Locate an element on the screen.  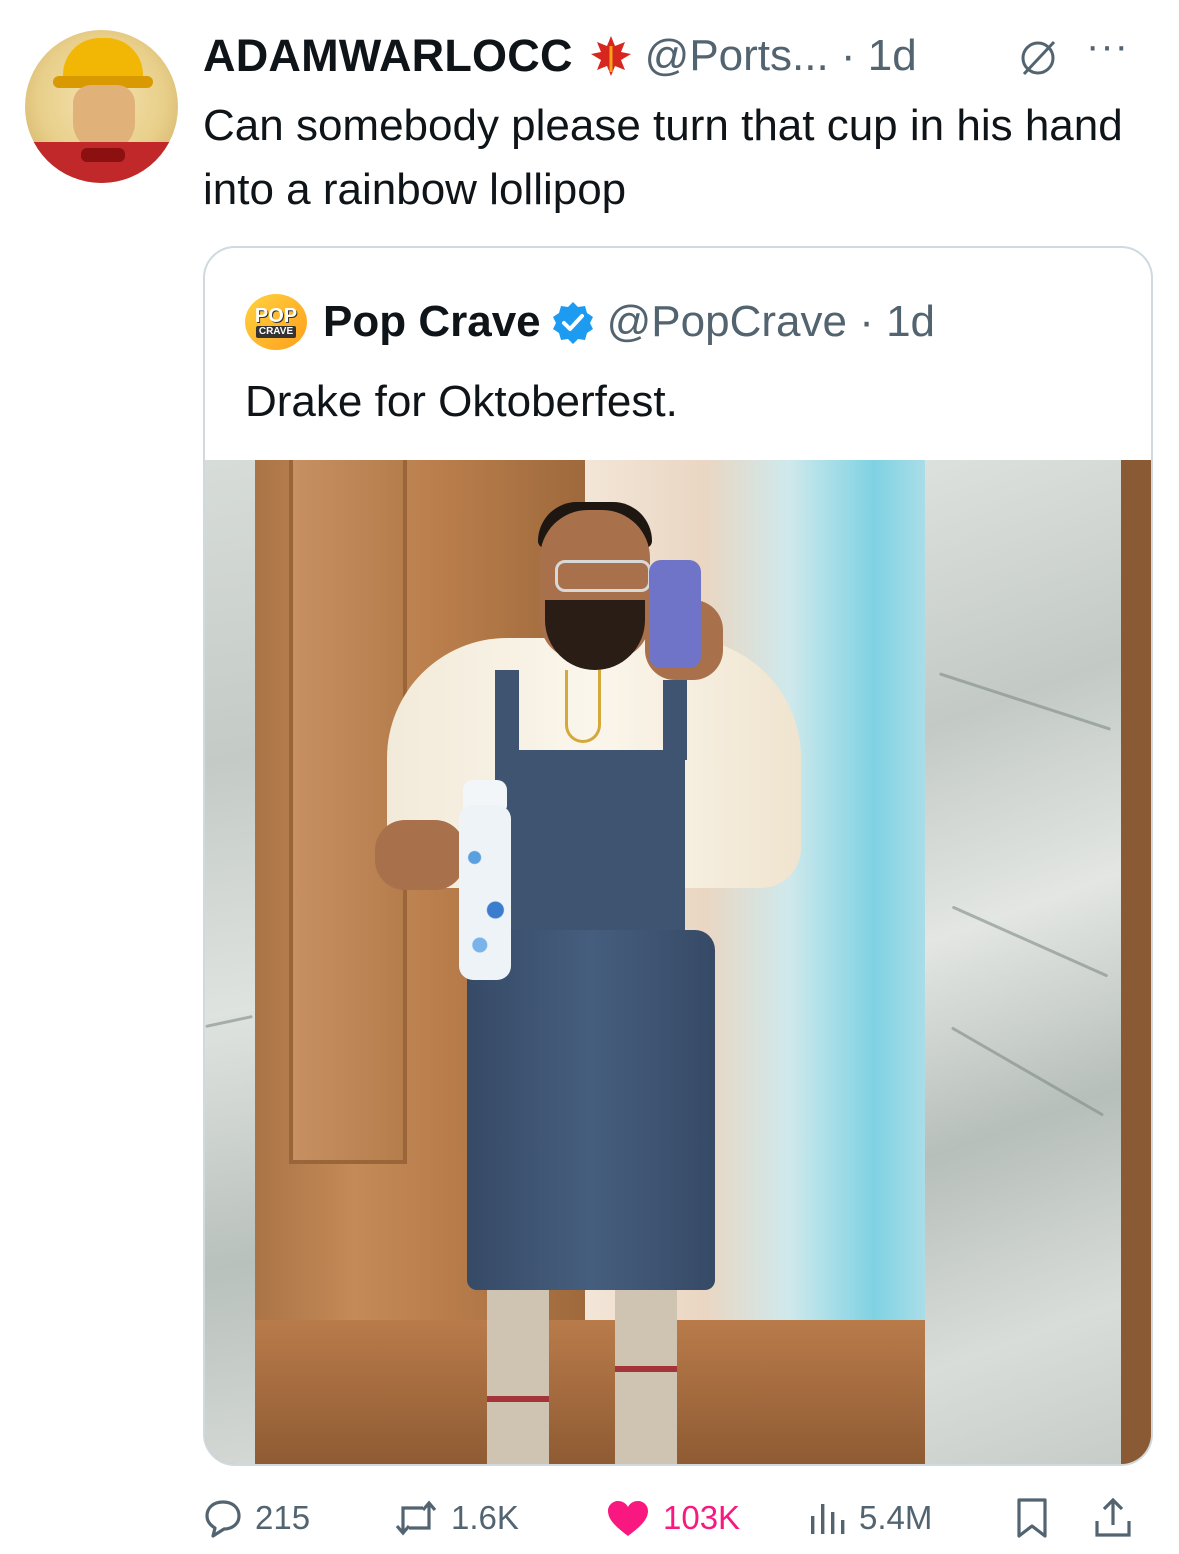
photo-overall-body is located at coordinates (591, 1110).